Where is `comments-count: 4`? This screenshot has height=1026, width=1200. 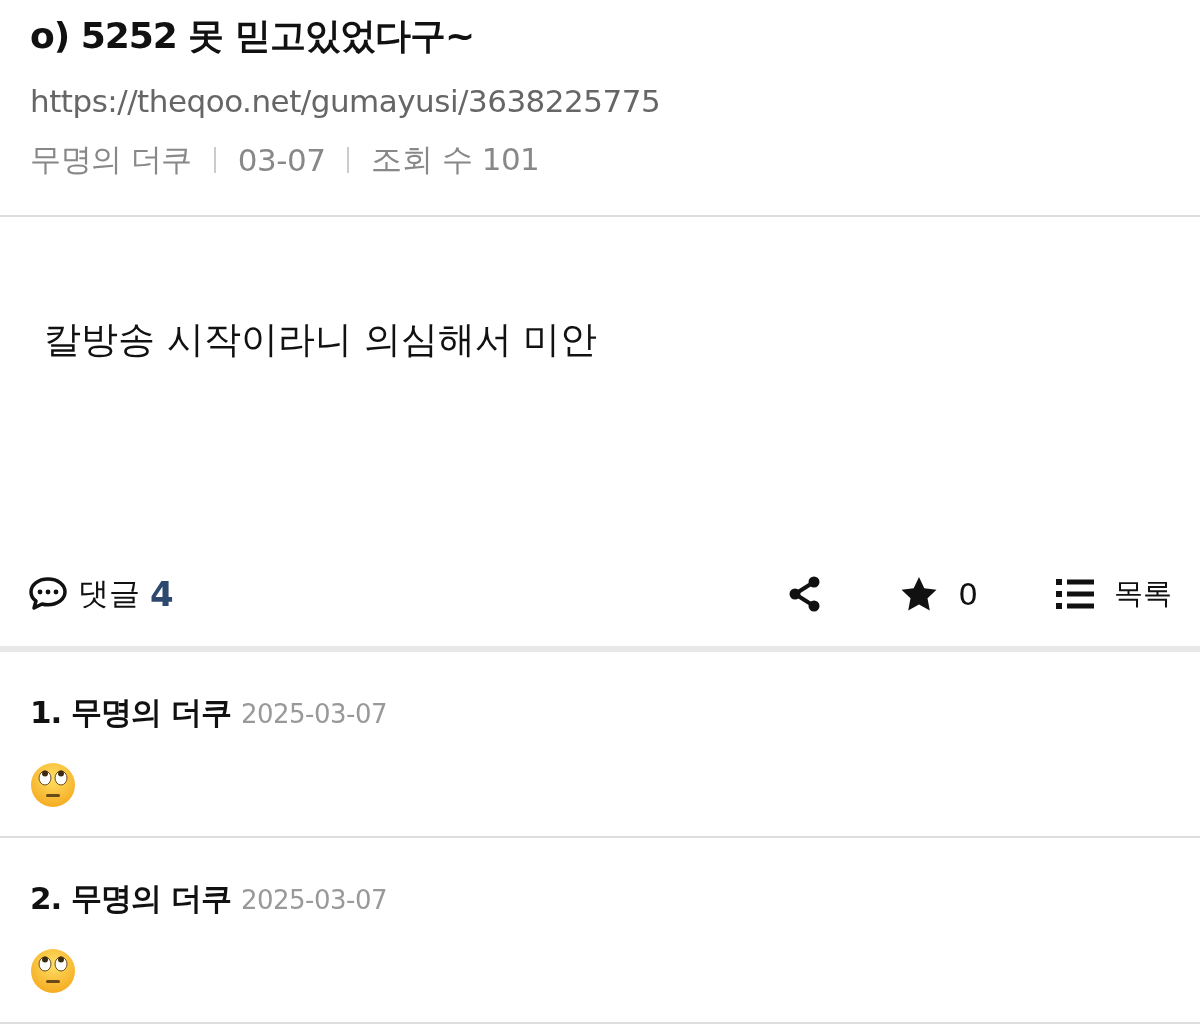
comments-count: 4 is located at coordinates (162, 594).